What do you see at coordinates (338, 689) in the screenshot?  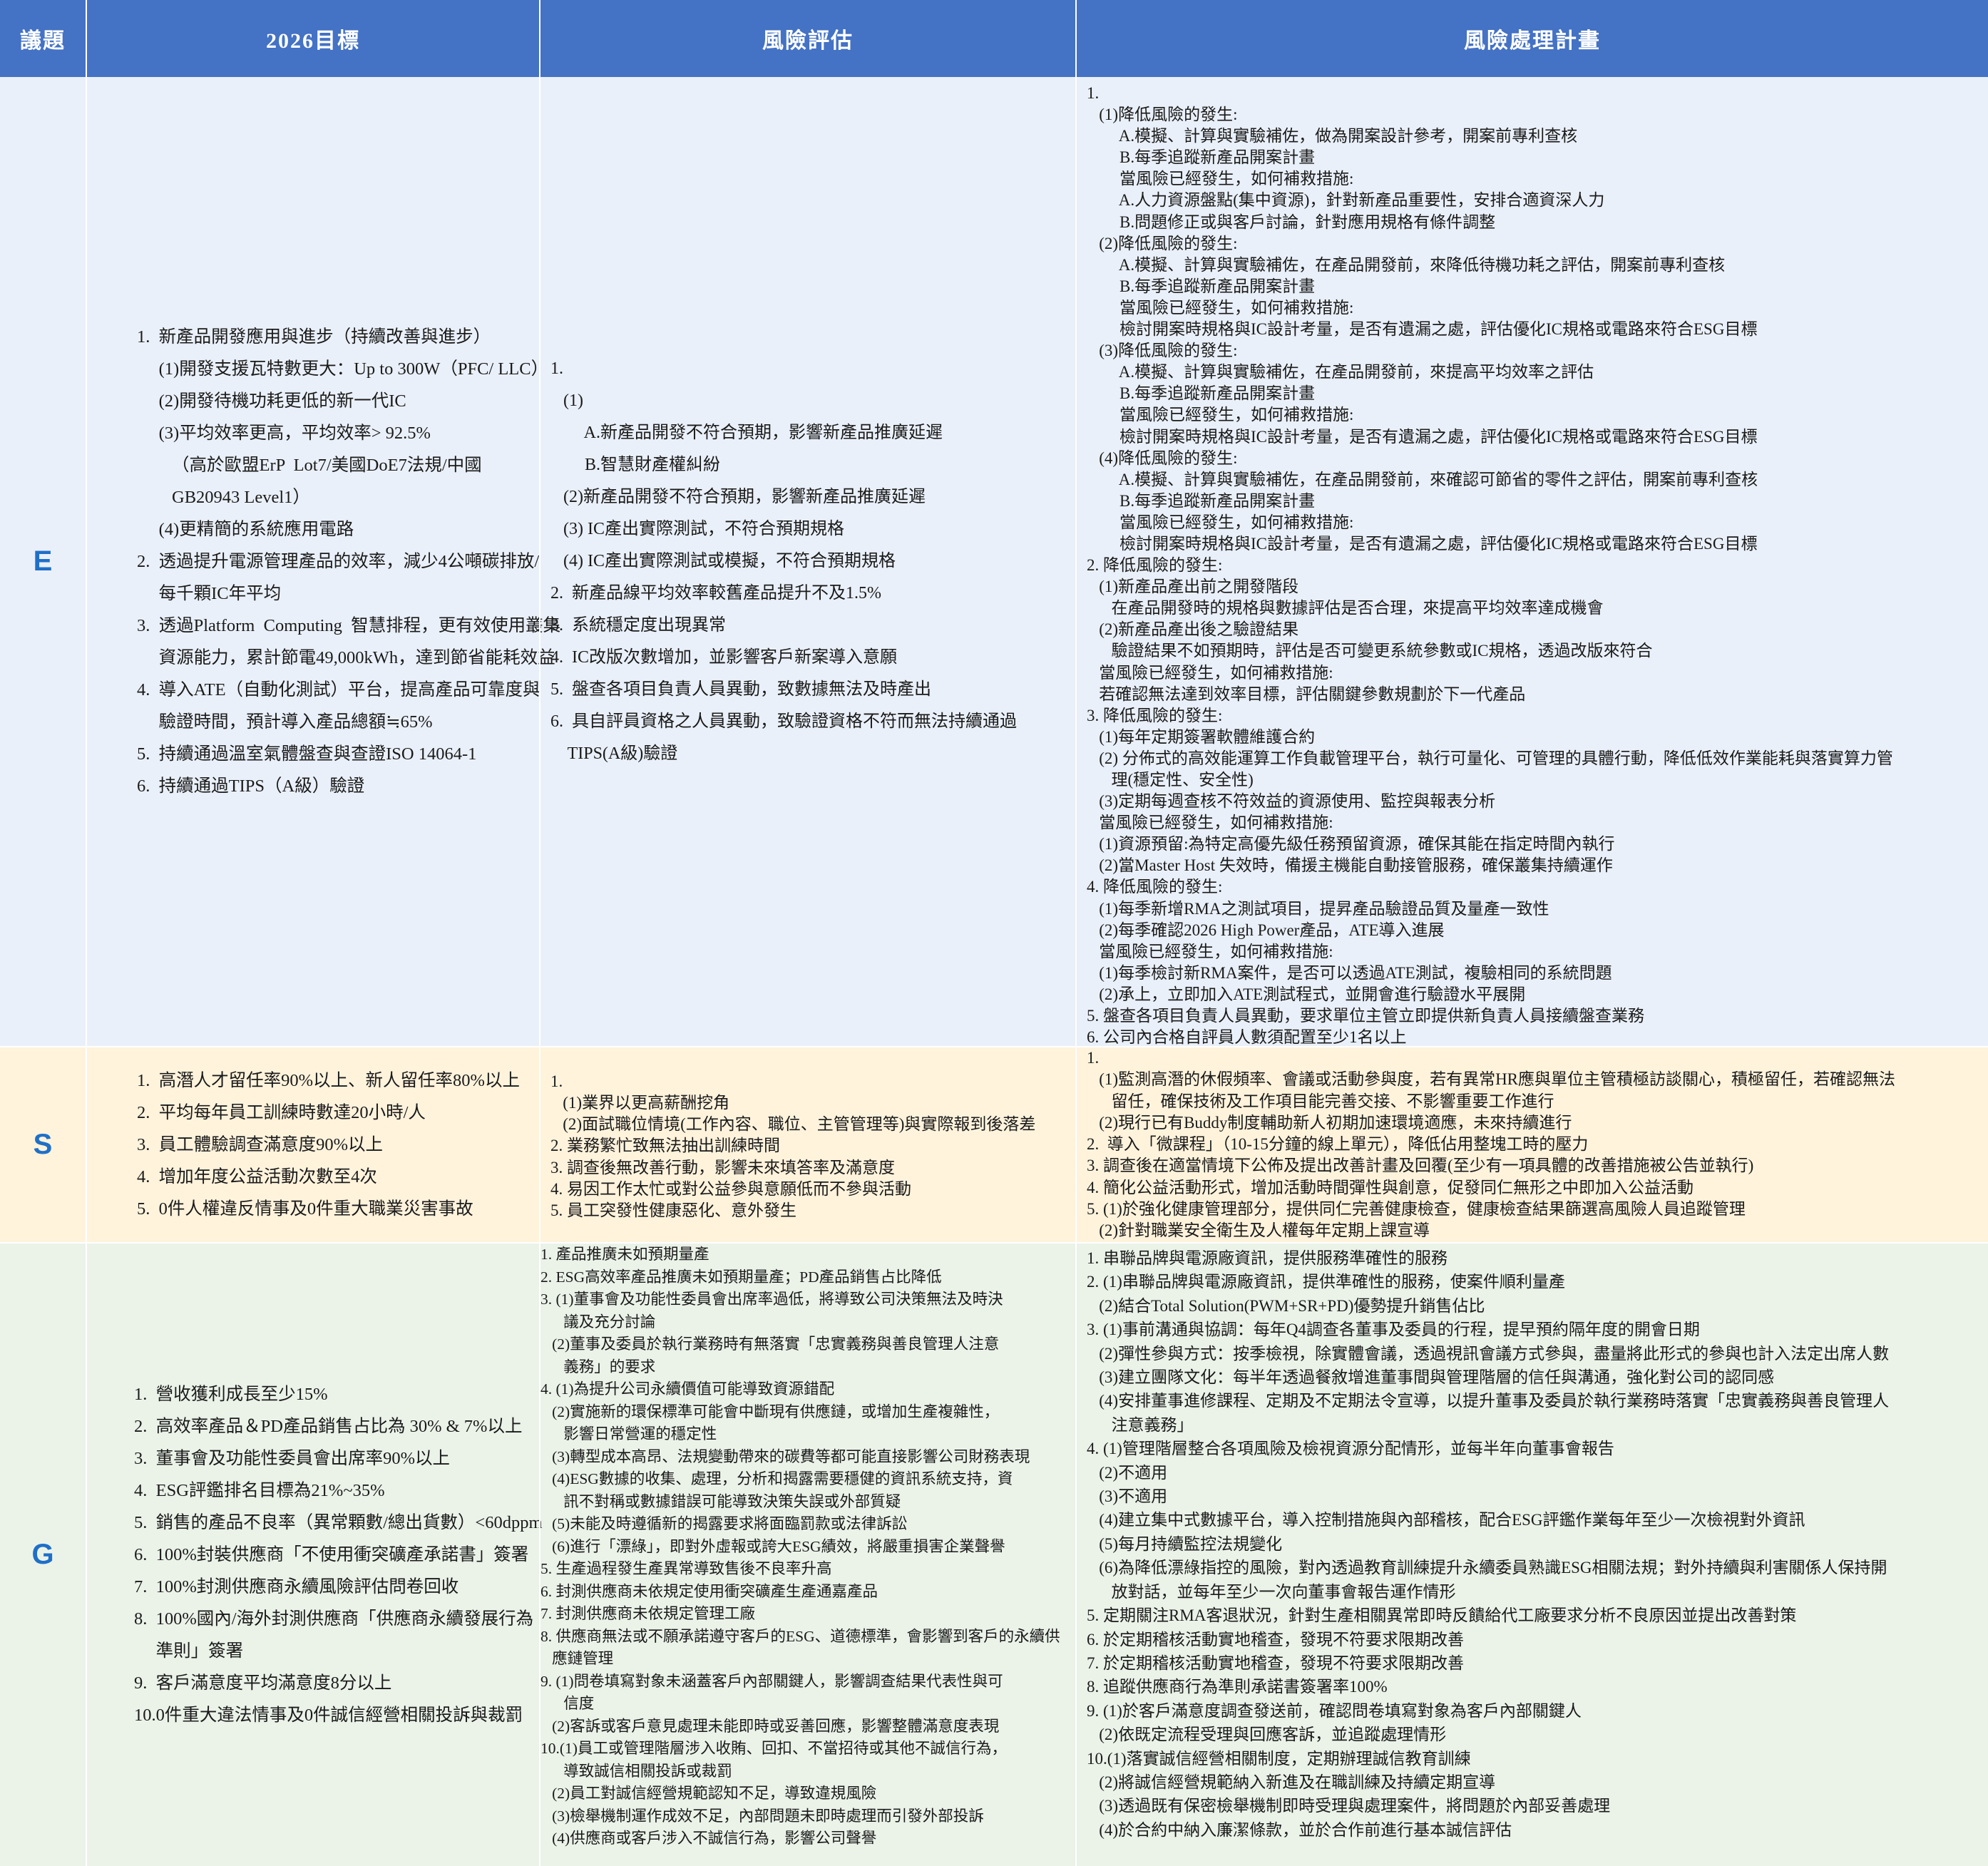 I see `text-line: 4. 導入ATE（自動化測試）平台，提高產品可靠度與` at bounding box center [338, 689].